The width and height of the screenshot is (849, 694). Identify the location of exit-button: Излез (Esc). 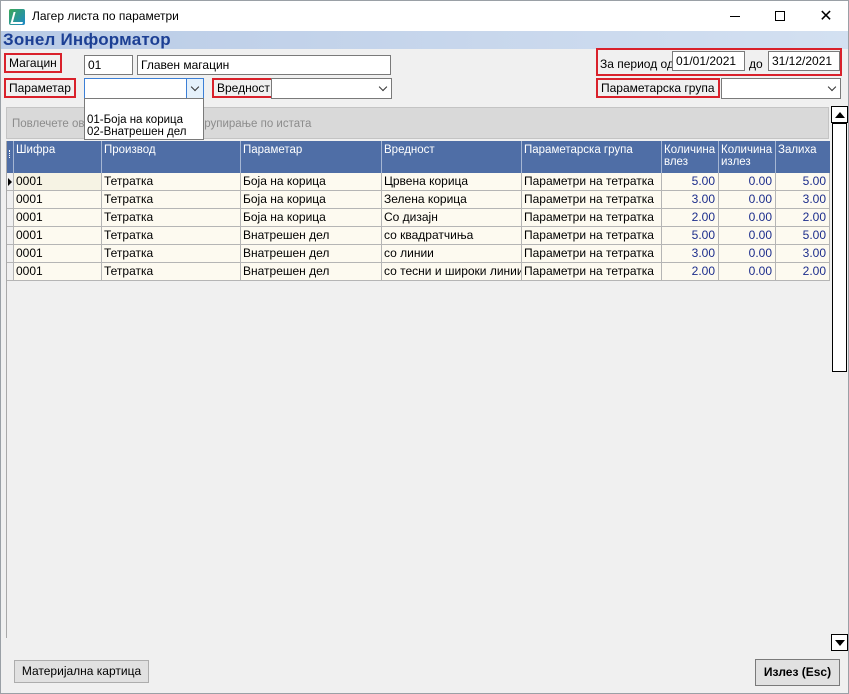
(797, 672).